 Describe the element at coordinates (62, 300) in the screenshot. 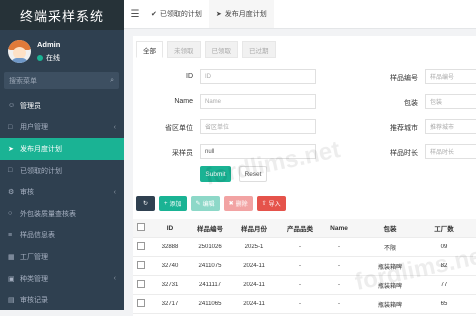

I see `sidebar-item: ▤ 审核记录` at that location.